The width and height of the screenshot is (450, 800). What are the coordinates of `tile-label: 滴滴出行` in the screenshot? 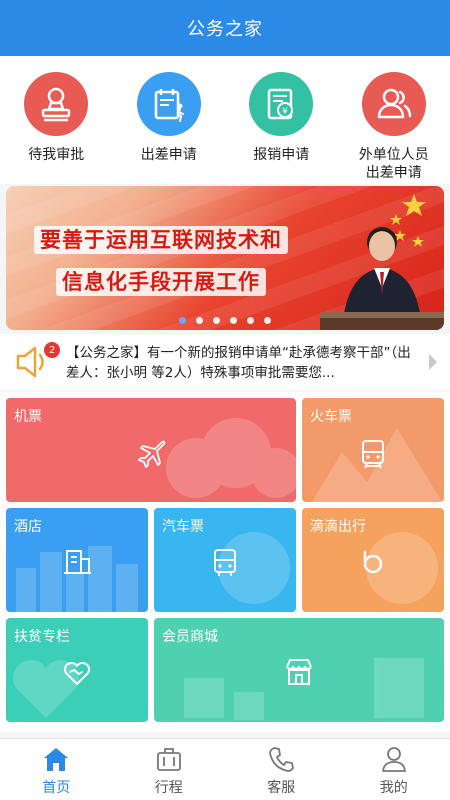 It's located at (338, 527).